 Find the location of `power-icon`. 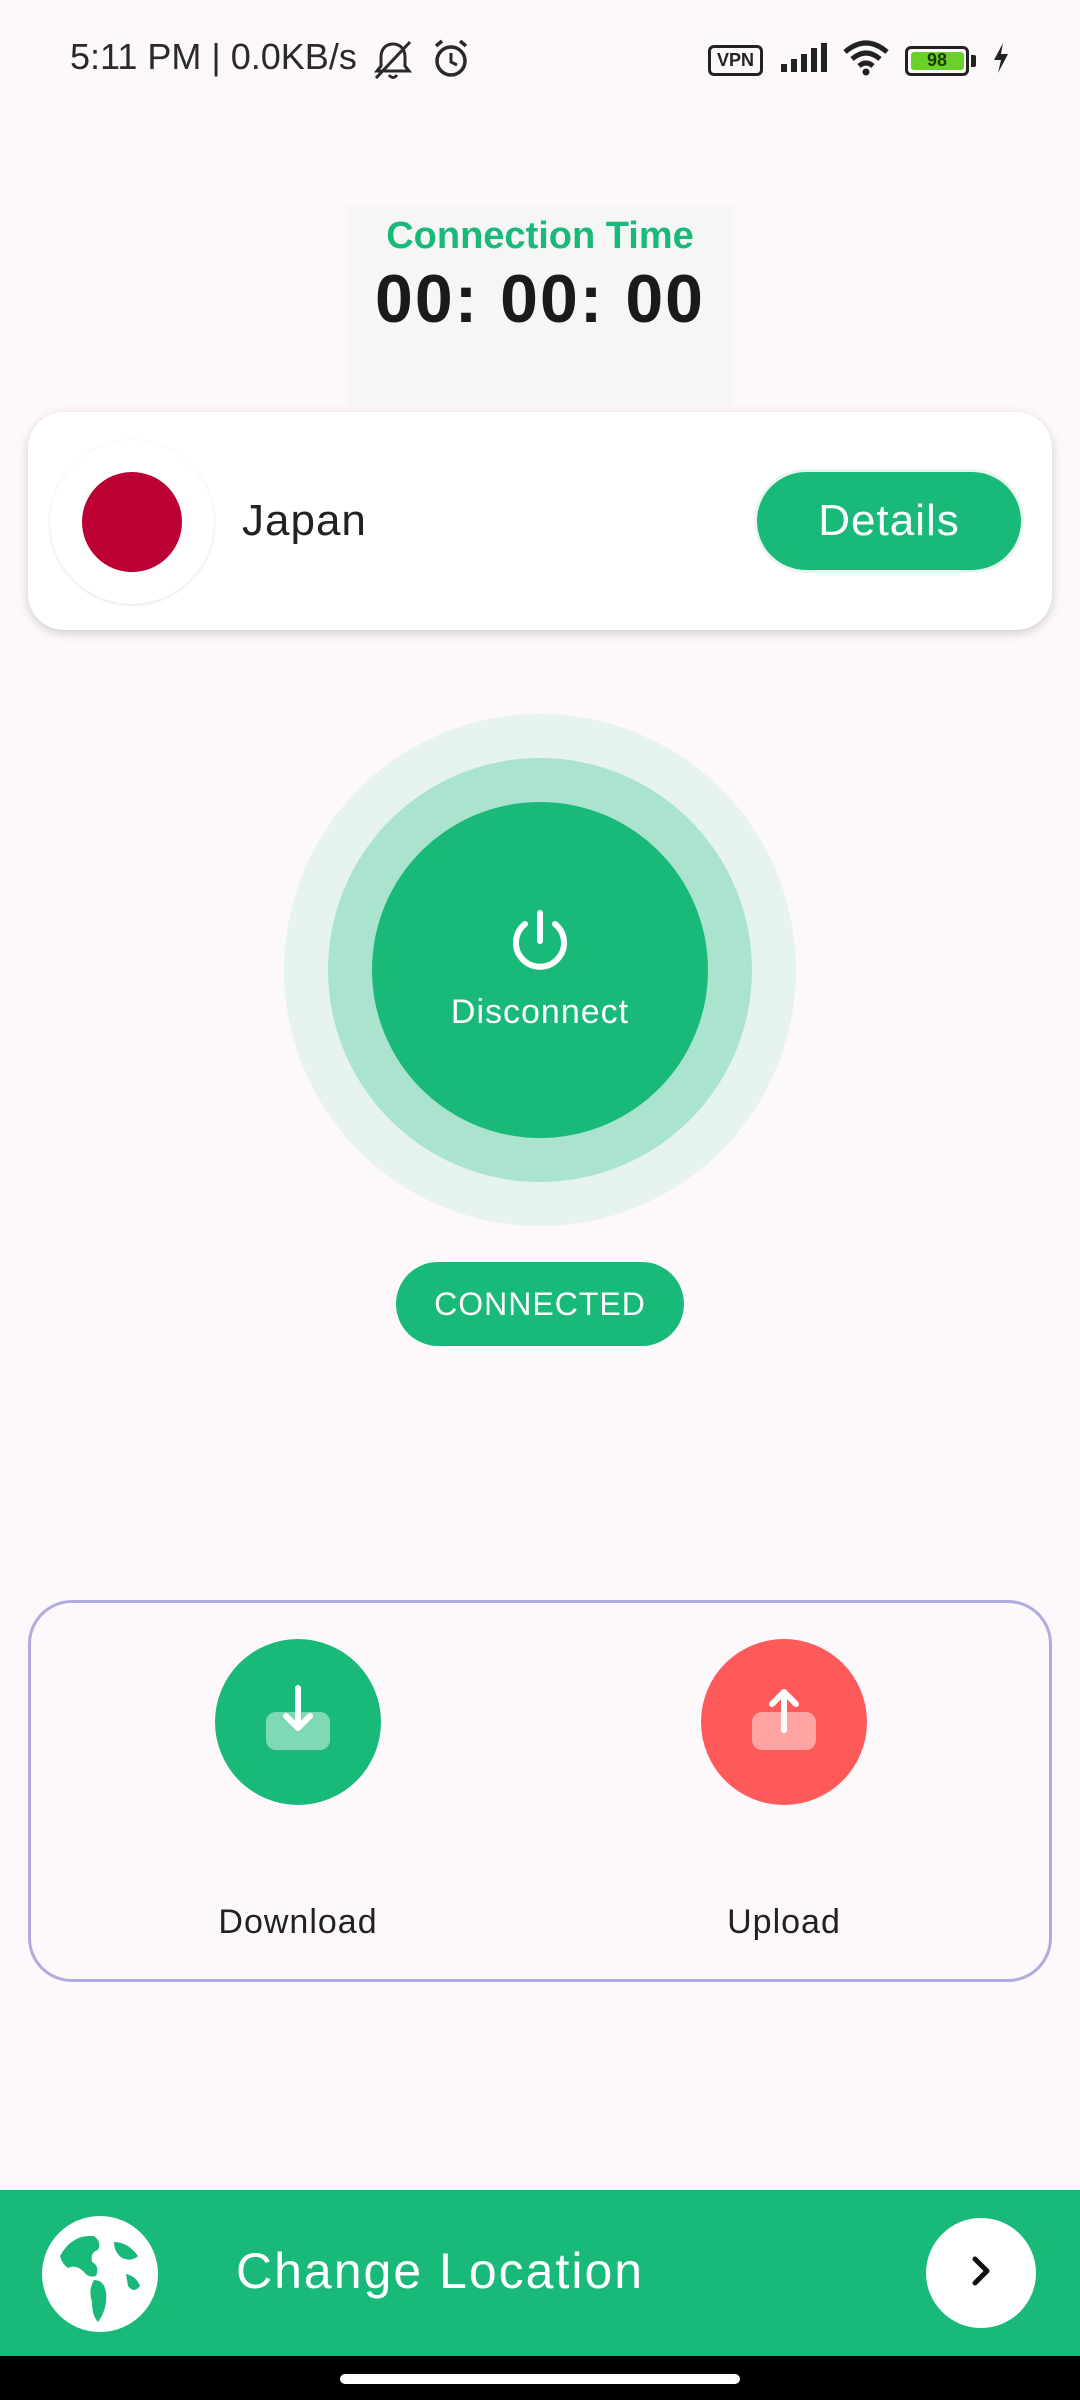

power-icon is located at coordinates (540, 943).